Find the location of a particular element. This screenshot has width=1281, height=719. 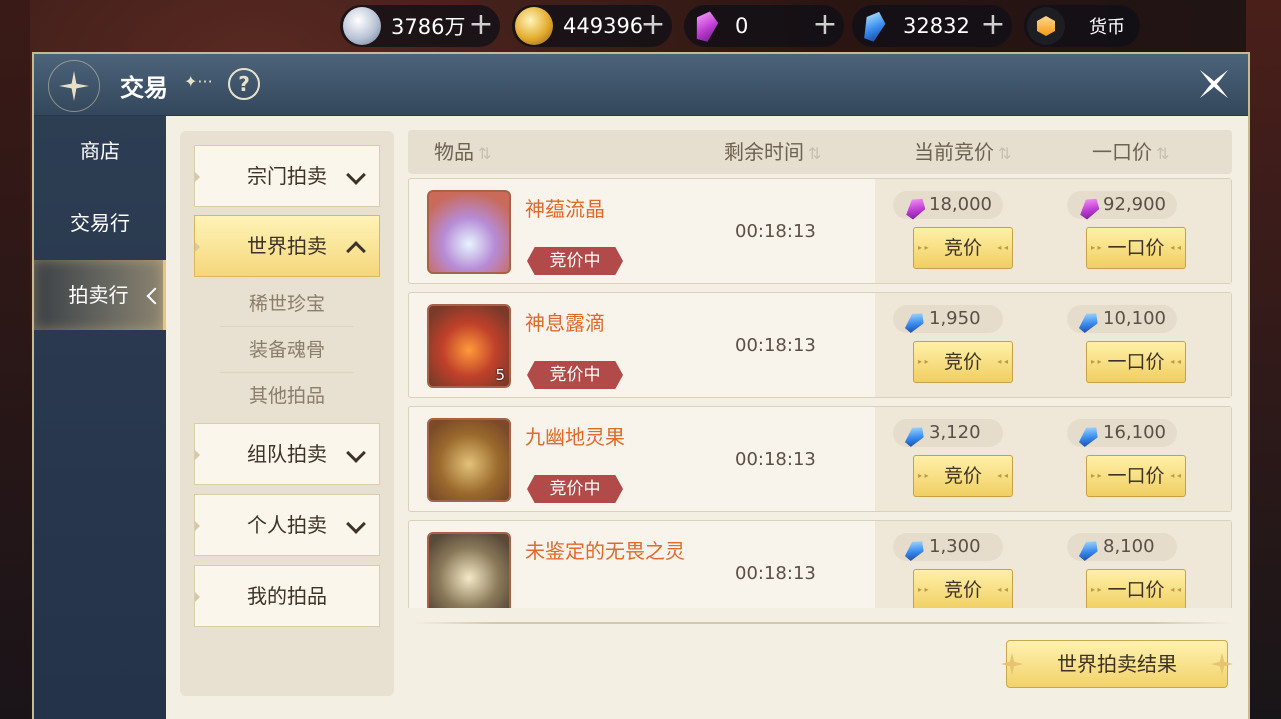

currency-silver: 3786万 + is located at coordinates (420, 26).